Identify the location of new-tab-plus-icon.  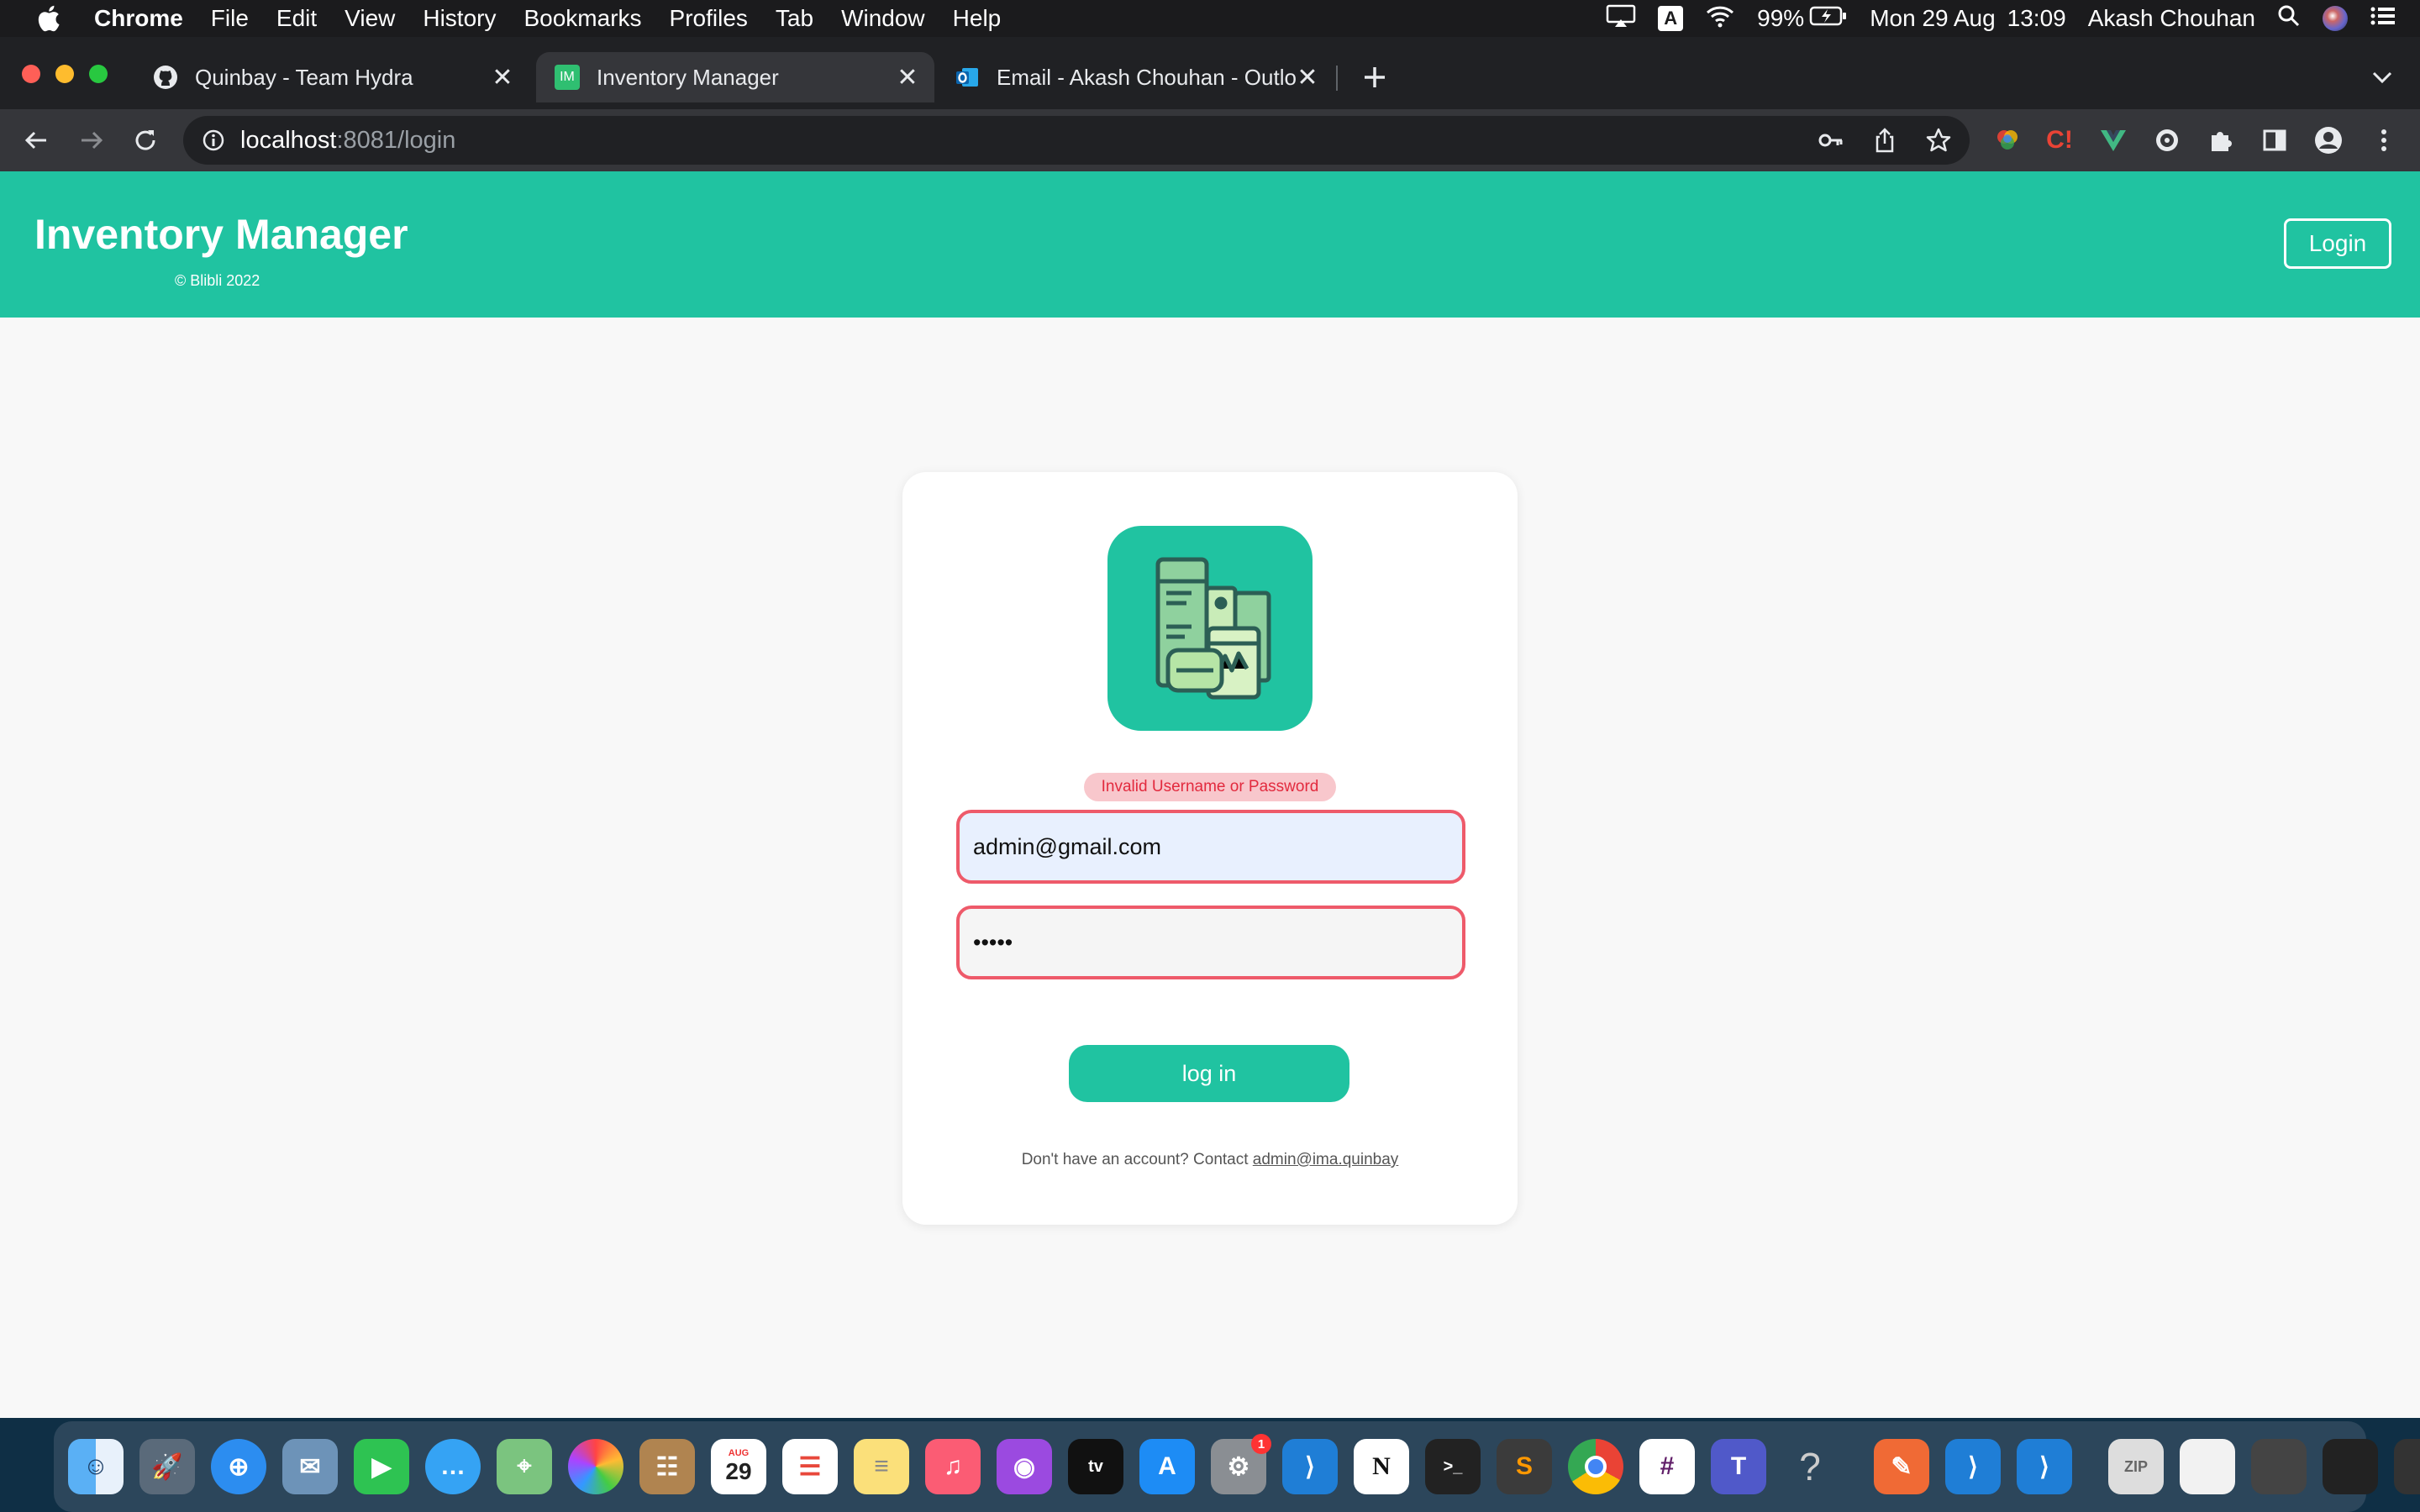
(1375, 79).